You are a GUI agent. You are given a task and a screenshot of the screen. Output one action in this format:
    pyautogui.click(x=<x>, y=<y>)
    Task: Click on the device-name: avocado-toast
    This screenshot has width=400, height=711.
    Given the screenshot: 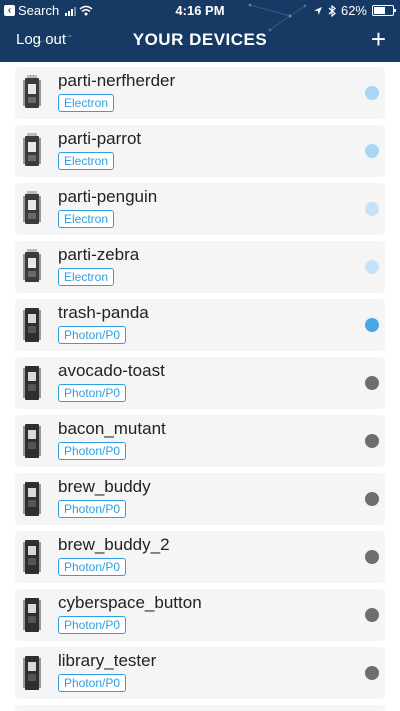 What is the action you would take?
    pyautogui.click(x=111, y=370)
    